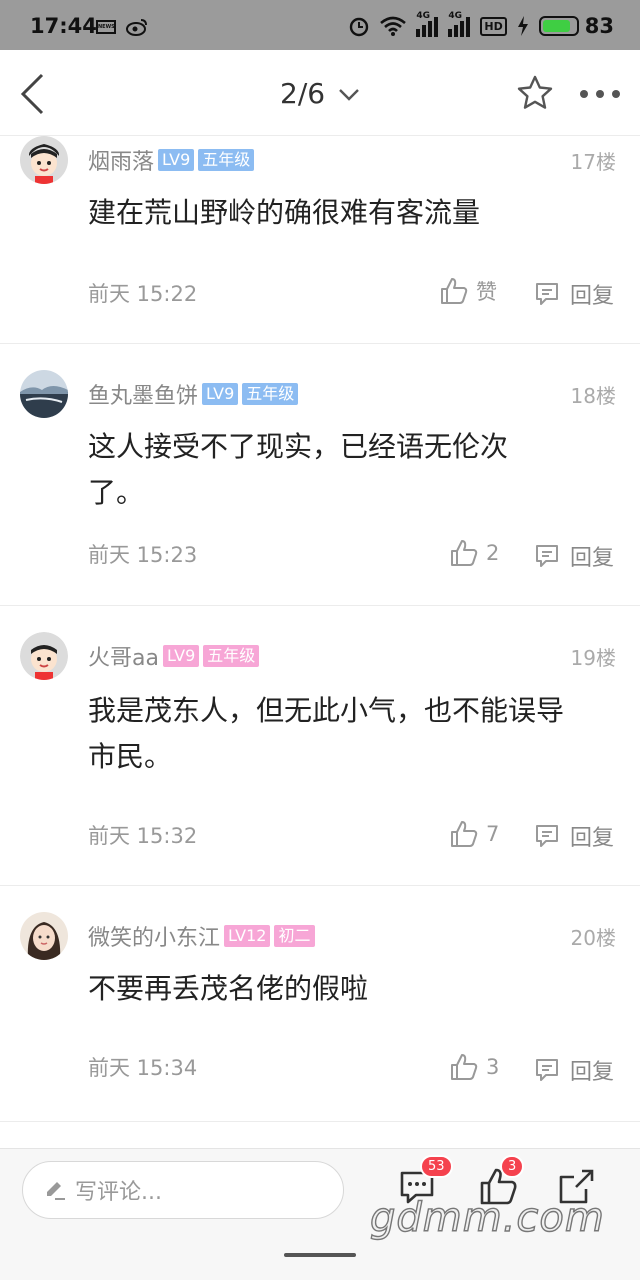  Describe the element at coordinates (359, 27) in the screenshot. I see `alarm-icon` at that location.